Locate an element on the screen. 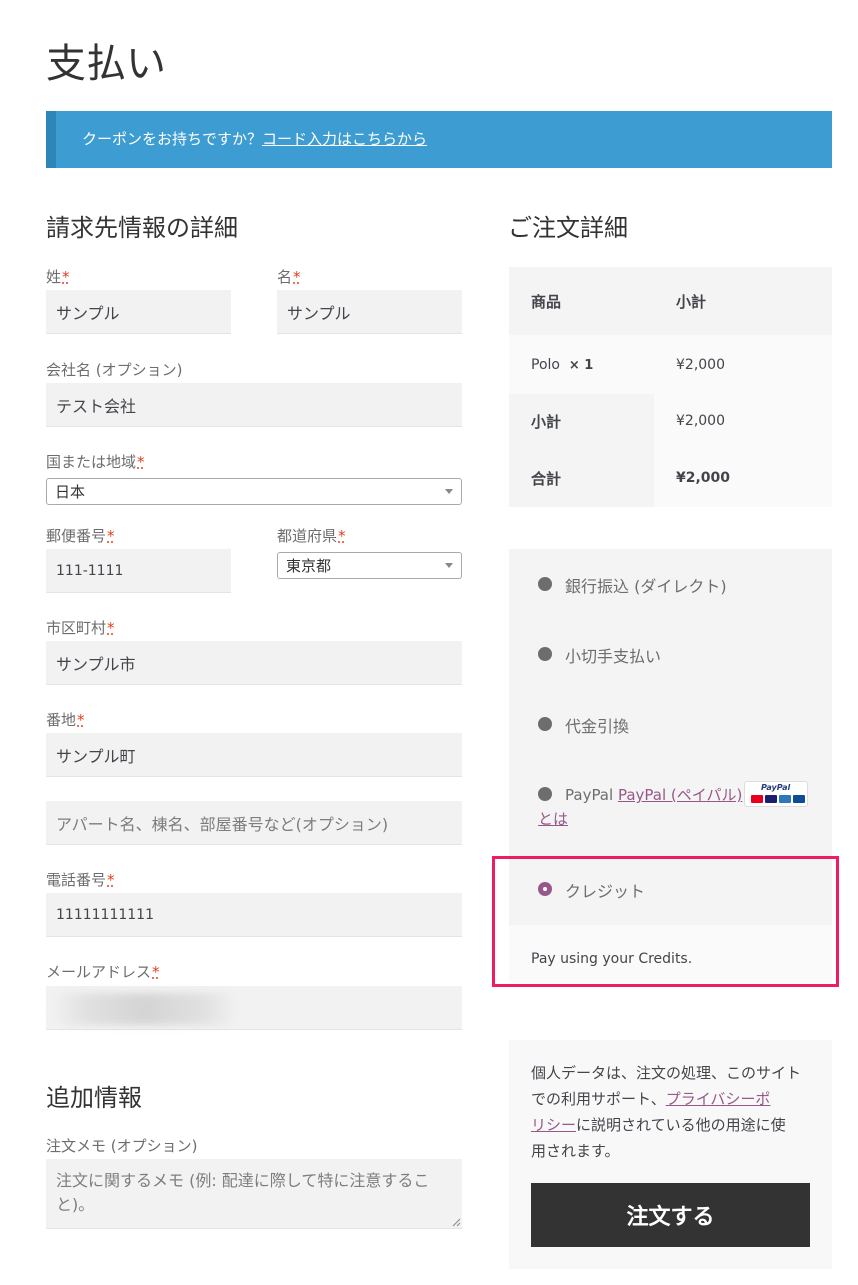  first-name-label: 名* is located at coordinates (289, 277).